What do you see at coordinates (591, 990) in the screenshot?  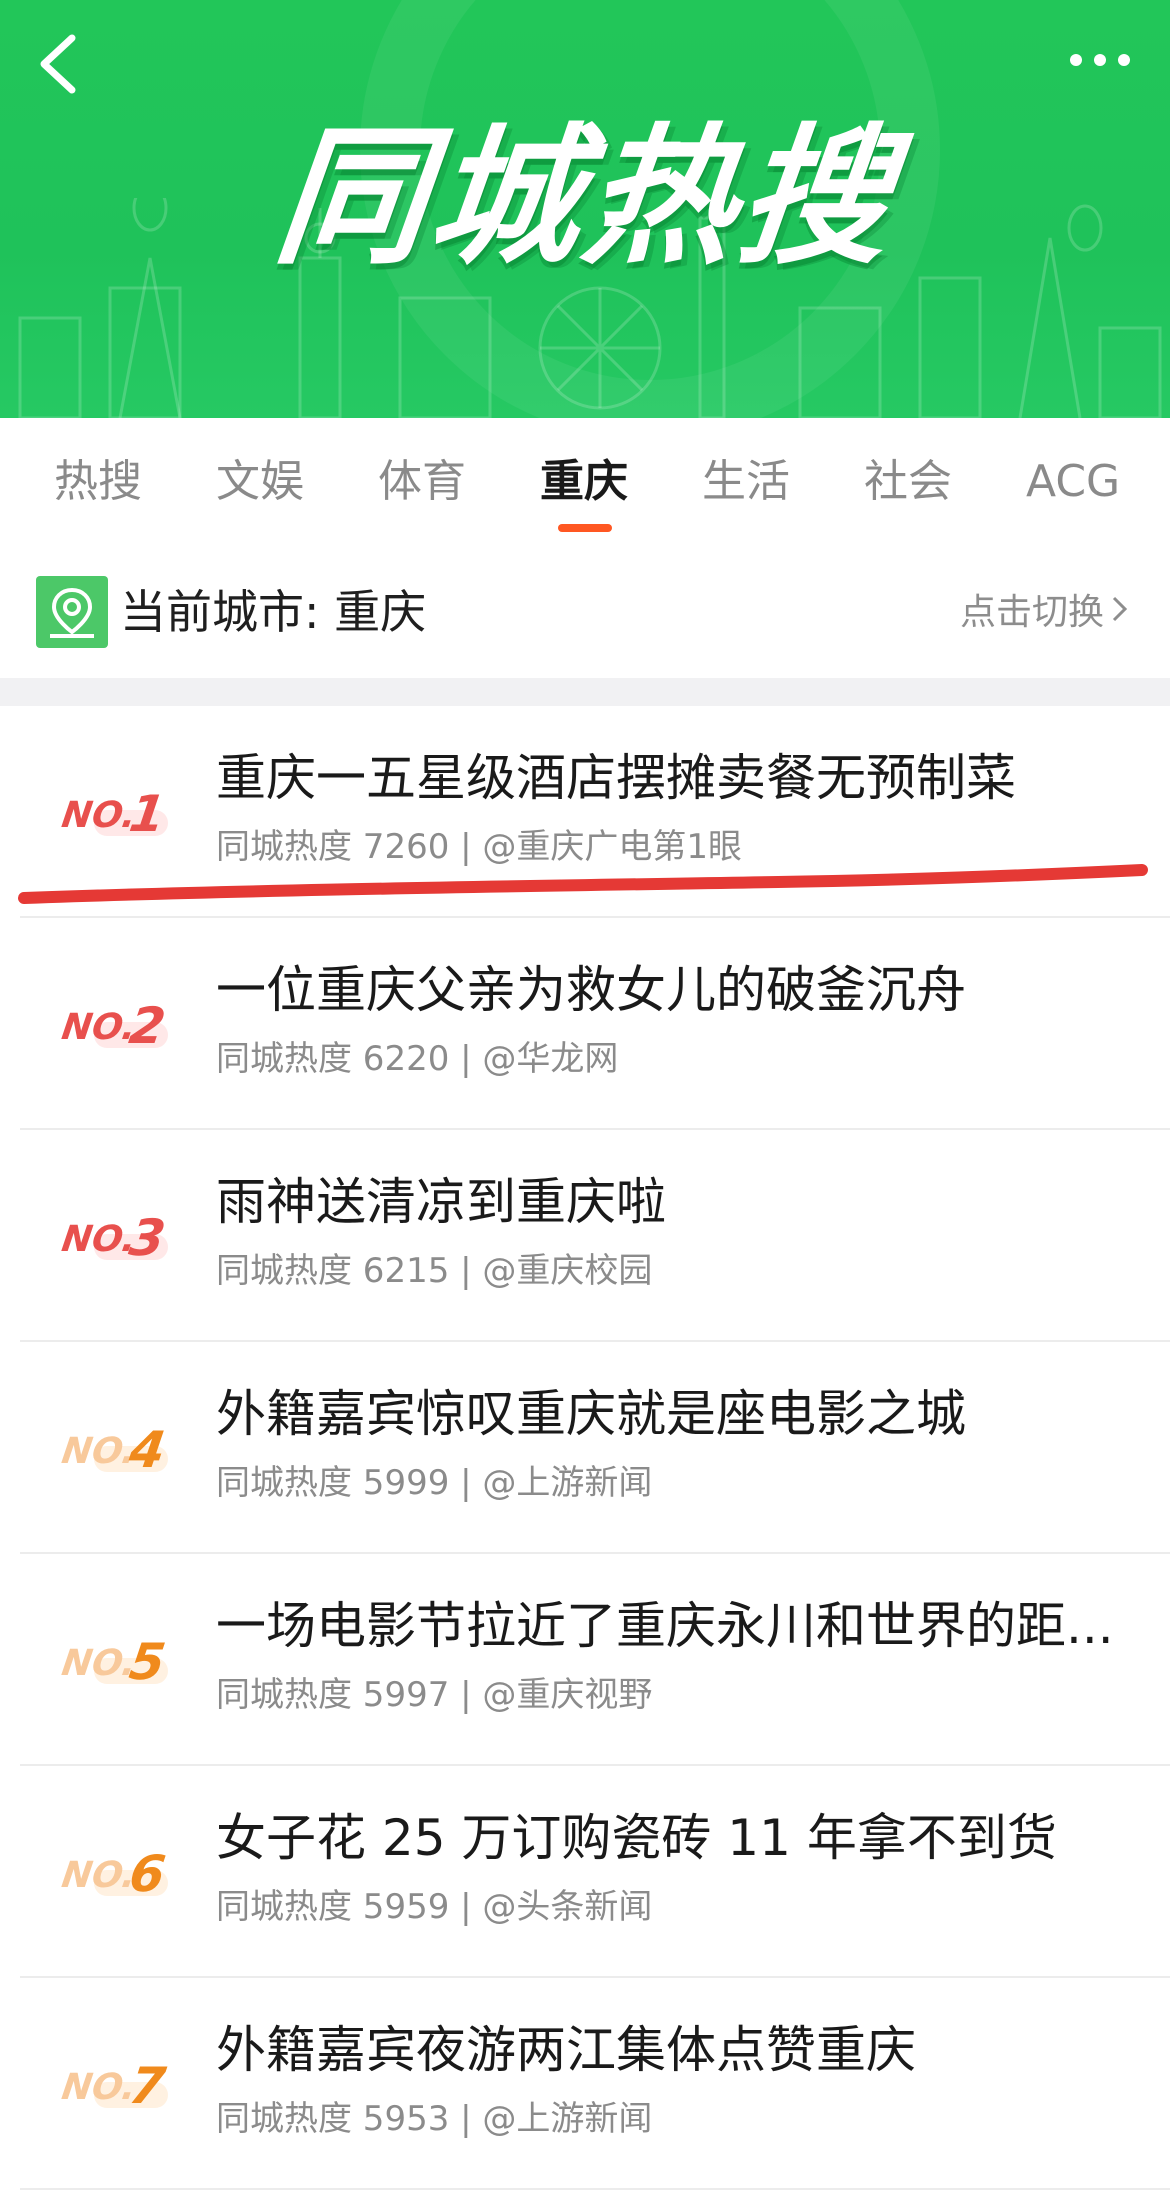 I see `item-title: 一位重庆父亲为救女儿的破釜沉舟` at bounding box center [591, 990].